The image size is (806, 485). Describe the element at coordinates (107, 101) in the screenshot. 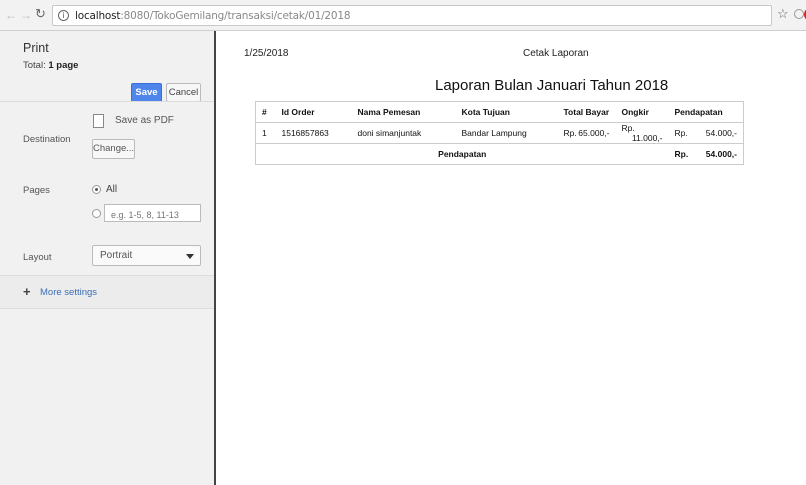

I see `divider` at that location.